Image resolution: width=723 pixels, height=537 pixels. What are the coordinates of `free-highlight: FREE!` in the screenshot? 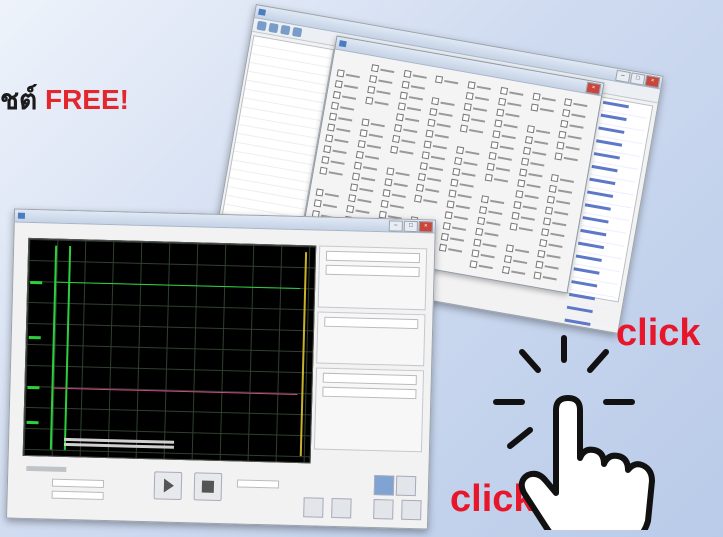 It's located at (86, 99).